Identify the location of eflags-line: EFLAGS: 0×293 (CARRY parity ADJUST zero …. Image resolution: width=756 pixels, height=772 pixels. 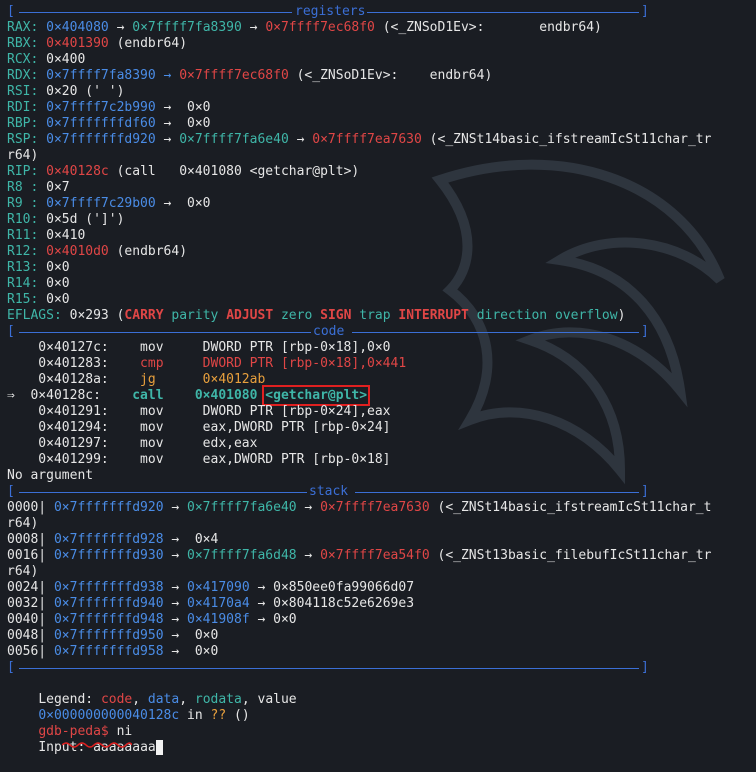
(316, 316).